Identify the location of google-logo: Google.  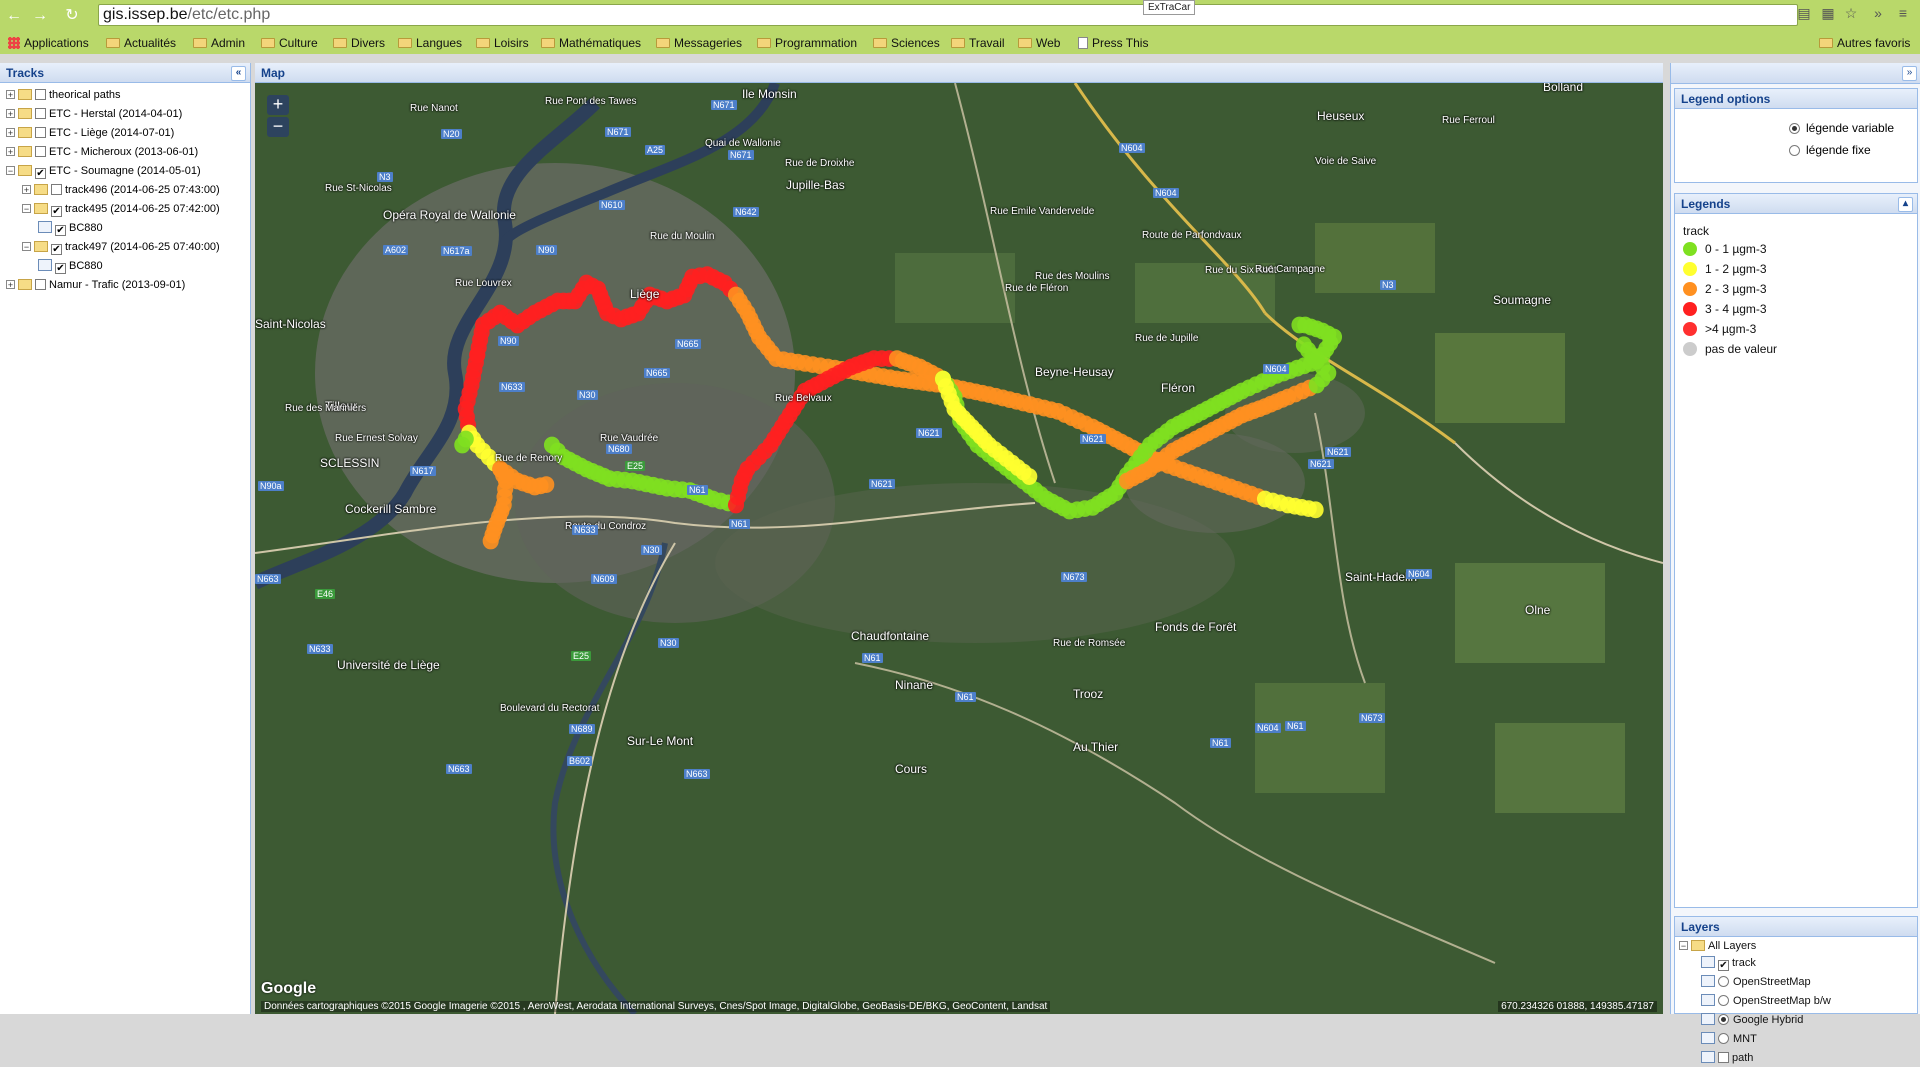
(288, 989).